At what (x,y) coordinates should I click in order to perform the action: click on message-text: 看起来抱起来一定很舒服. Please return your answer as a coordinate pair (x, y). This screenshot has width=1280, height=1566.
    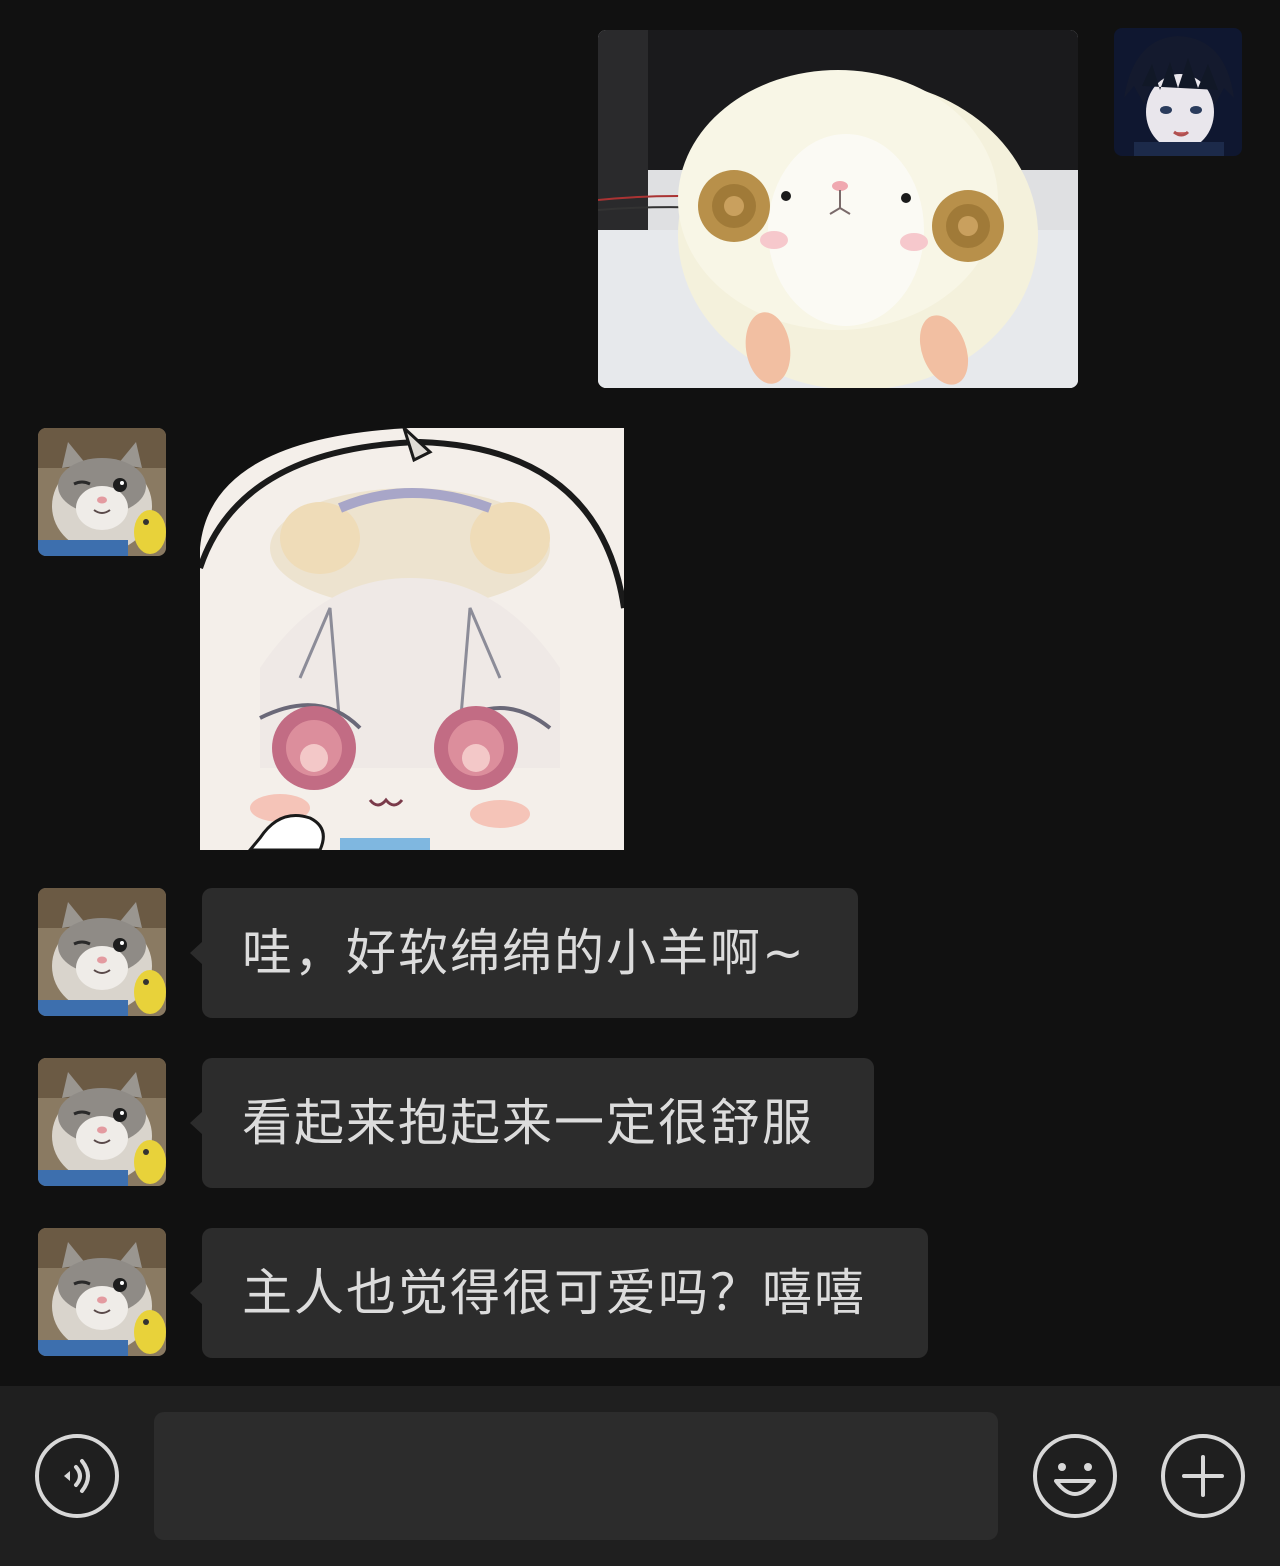
    Looking at the image, I should click on (528, 1123).